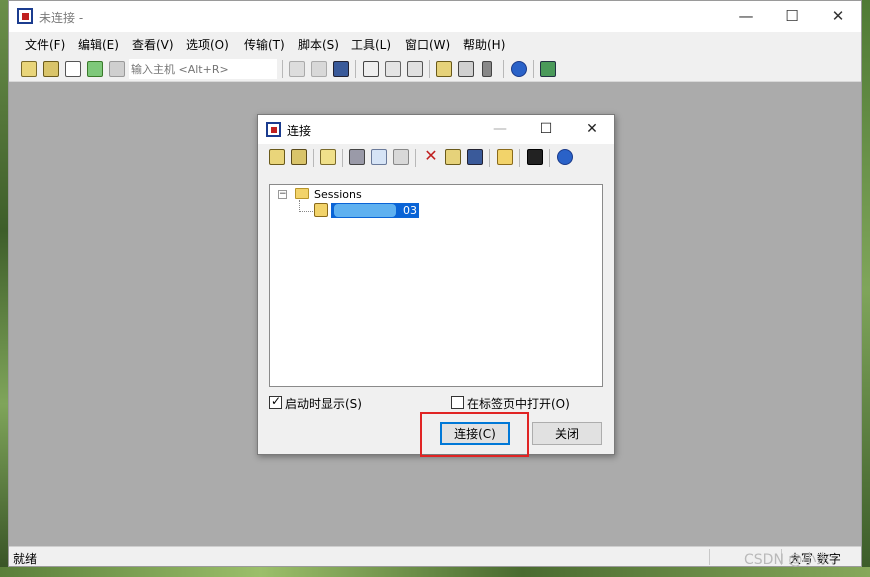 Image resolution: width=870 pixels, height=577 pixels. What do you see at coordinates (466, 69) in the screenshot?
I see `global-options-icon` at bounding box center [466, 69].